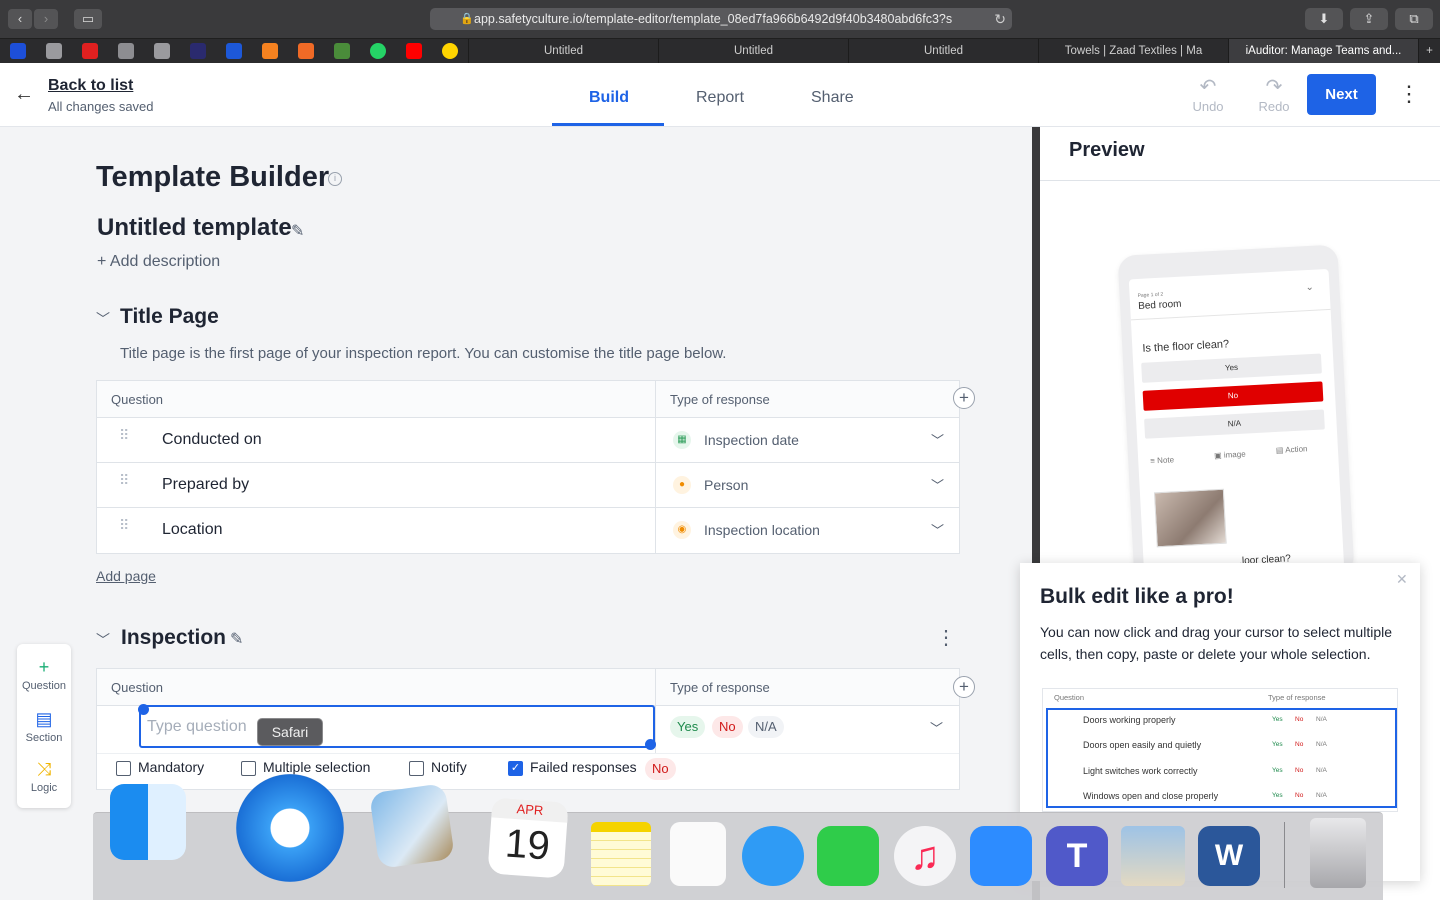 This screenshot has width=1440, height=900. I want to click on favorite-opera-icon, so click(90, 51).